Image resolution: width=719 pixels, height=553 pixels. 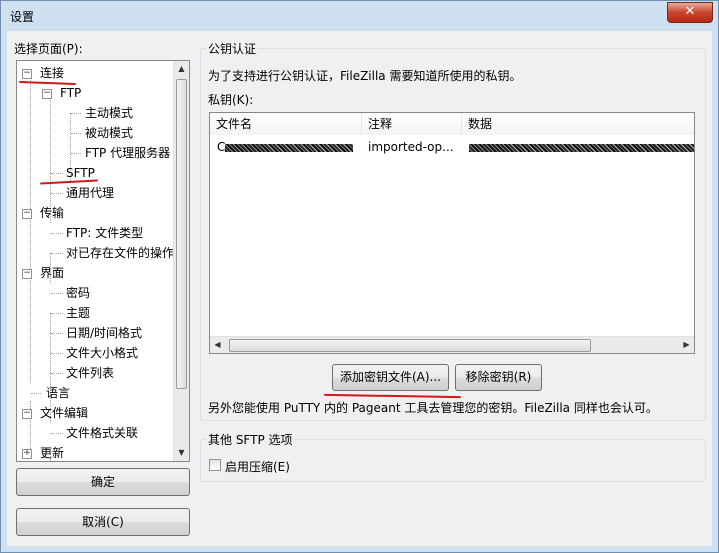 I want to click on tree-item-ftp-file-types: FTP: 文件类型, so click(x=104, y=233).